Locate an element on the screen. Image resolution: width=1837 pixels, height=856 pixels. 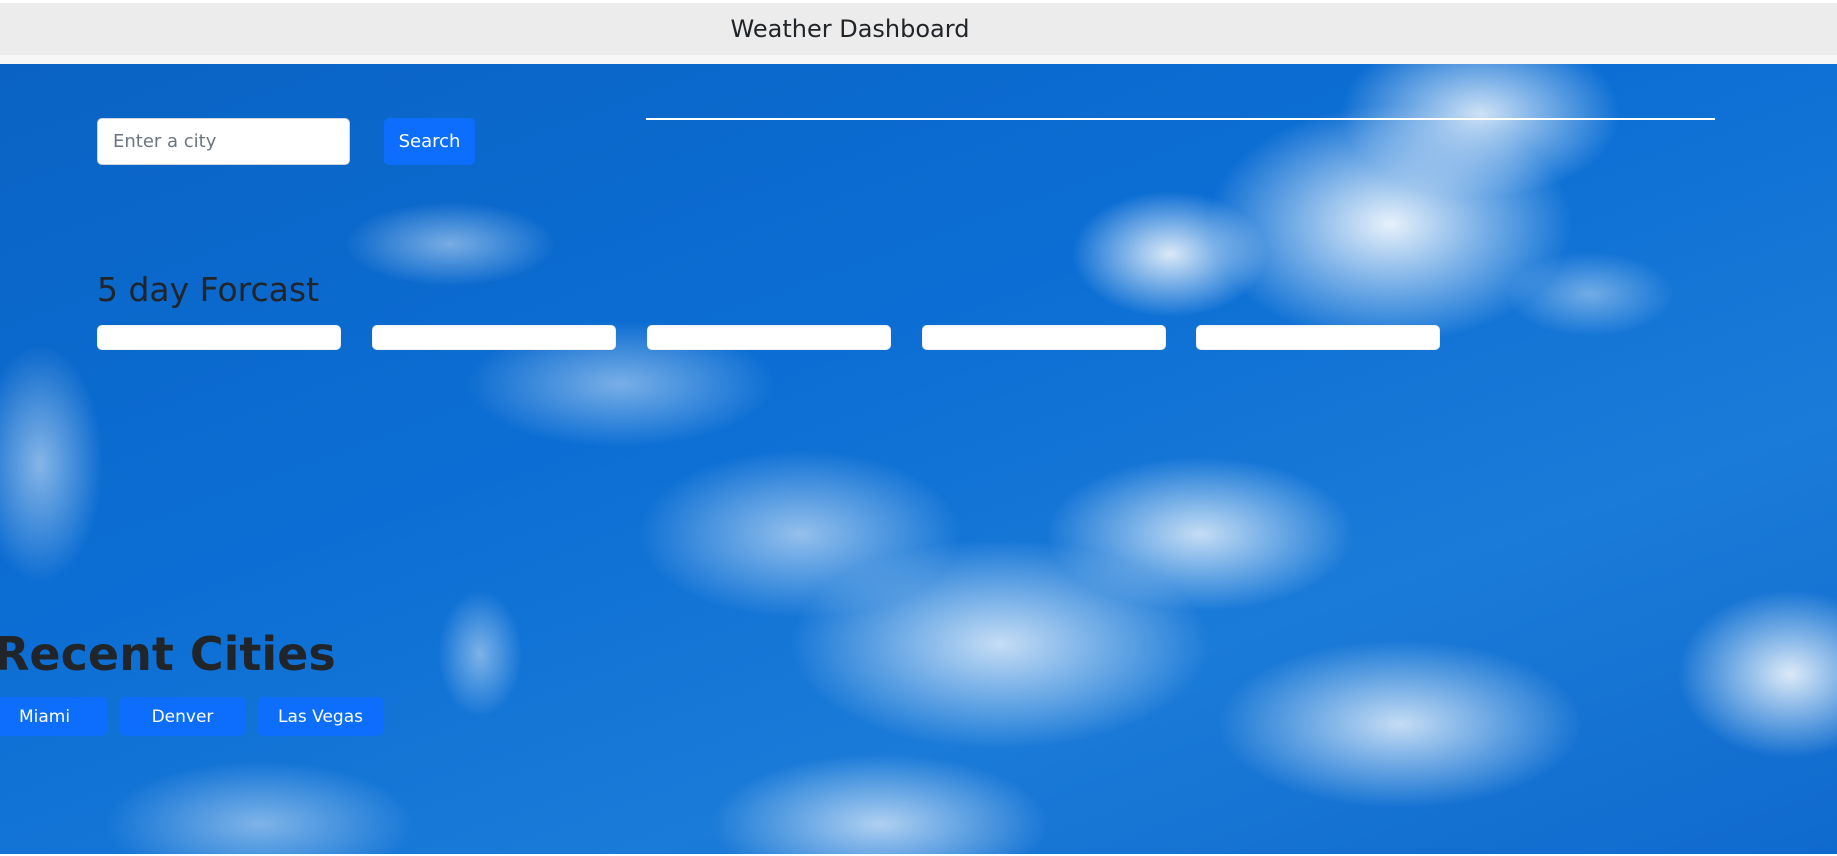
current-weather-divider is located at coordinates (1180, 119).